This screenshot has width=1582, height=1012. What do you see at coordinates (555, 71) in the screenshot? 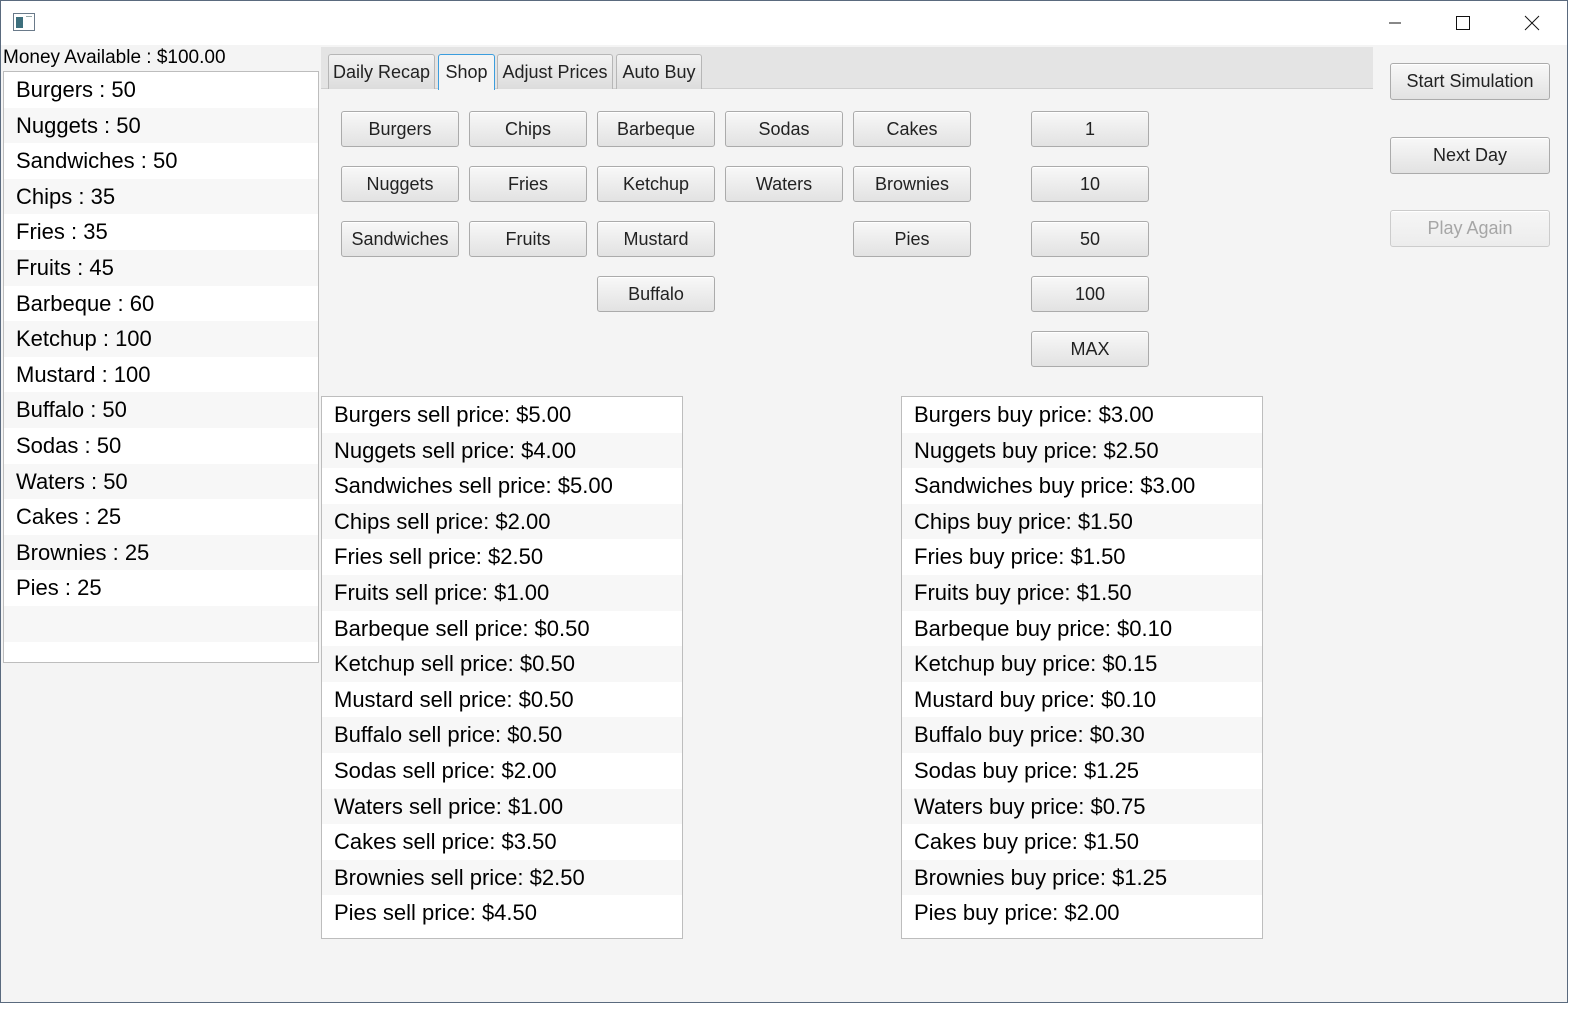
I see `tab-adjust-prices: Adjust Prices` at bounding box center [555, 71].